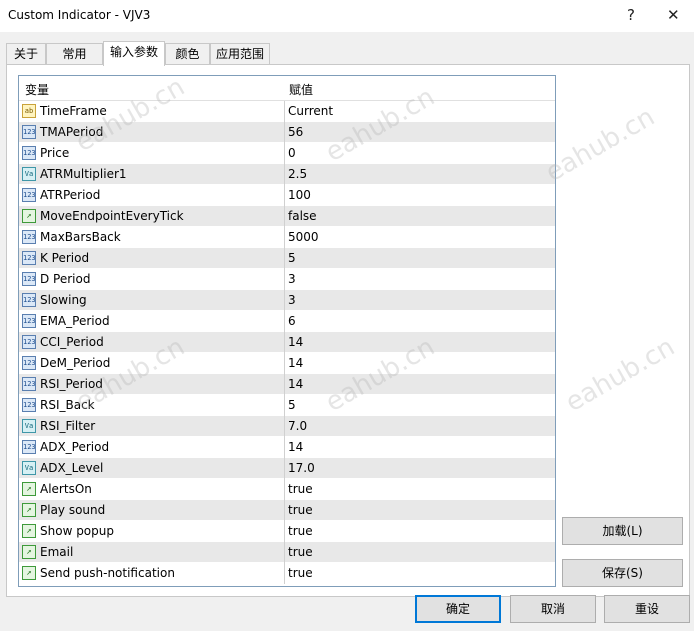 Image resolution: width=694 pixels, height=631 pixels. Describe the element at coordinates (458, 609) in the screenshot. I see `ok-button: 确定` at that location.